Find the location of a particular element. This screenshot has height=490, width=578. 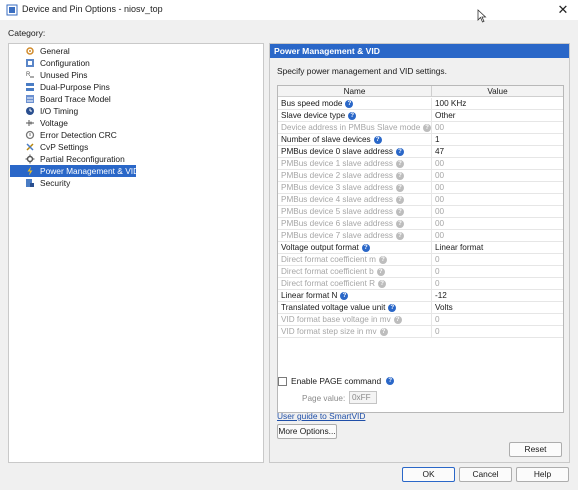

tree-item-cvp-settings: CvP Settings is located at coordinates (136, 147).